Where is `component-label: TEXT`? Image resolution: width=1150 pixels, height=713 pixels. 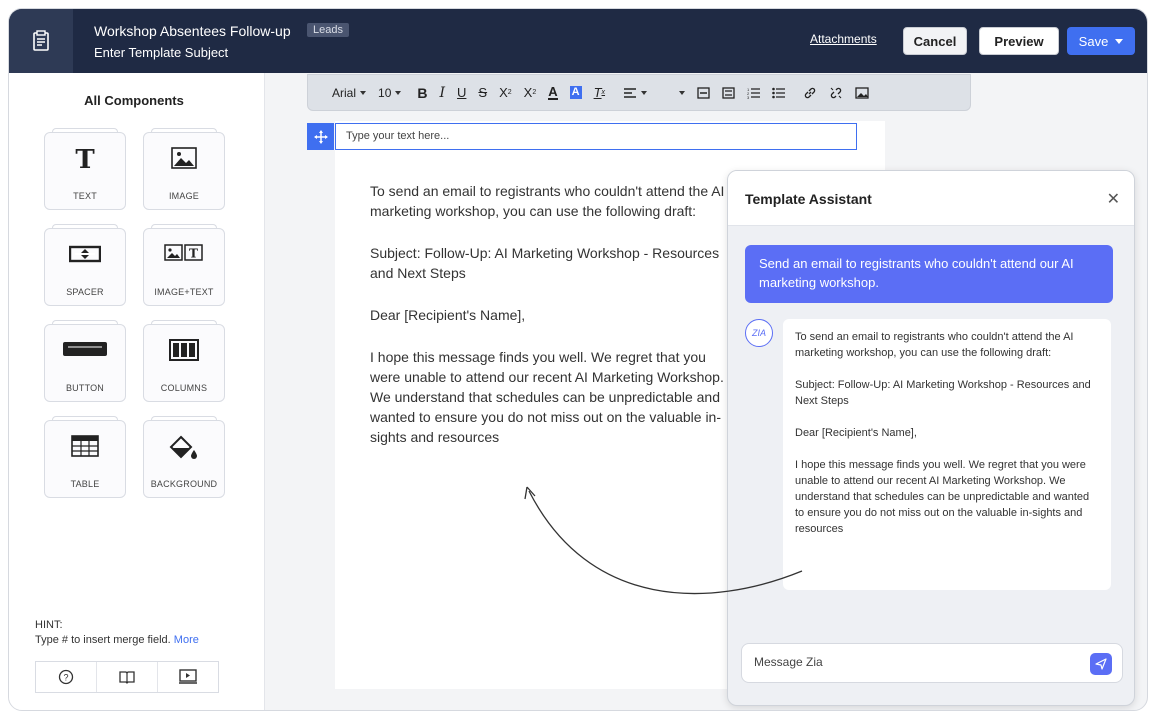 component-label: TEXT is located at coordinates (85, 196).